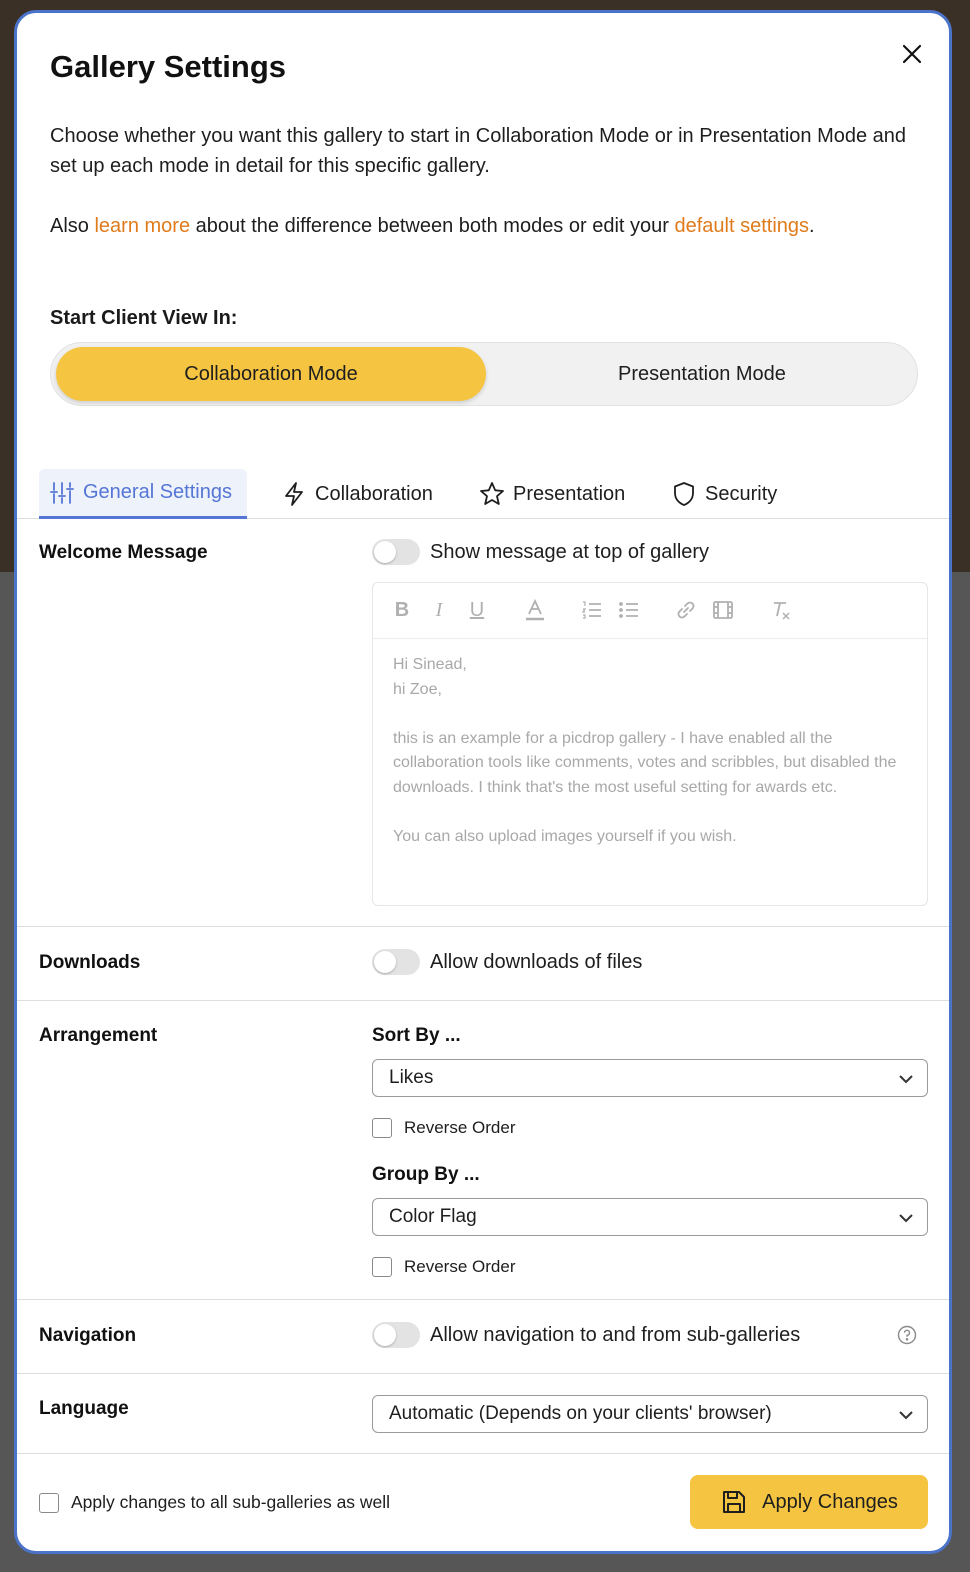  What do you see at coordinates (144, 318) in the screenshot?
I see `start-view-label: Start Client View In:` at bounding box center [144, 318].